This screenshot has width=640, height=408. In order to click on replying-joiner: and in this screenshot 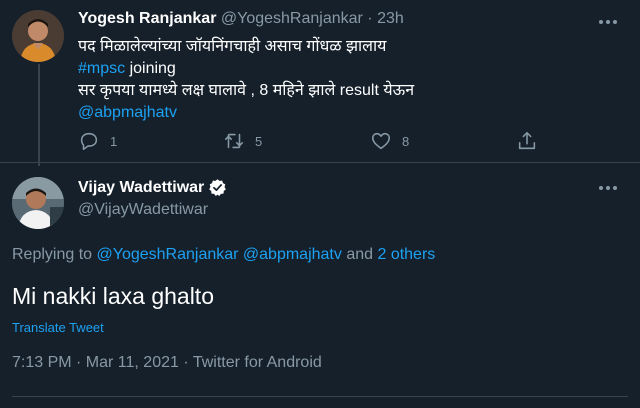, I will do `click(359, 254)`.